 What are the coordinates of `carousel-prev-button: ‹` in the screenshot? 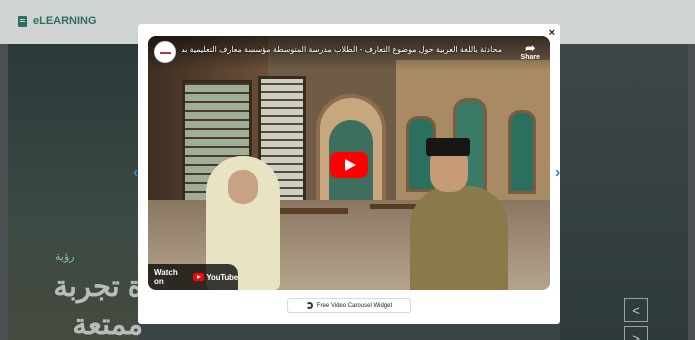 It's located at (135, 173).